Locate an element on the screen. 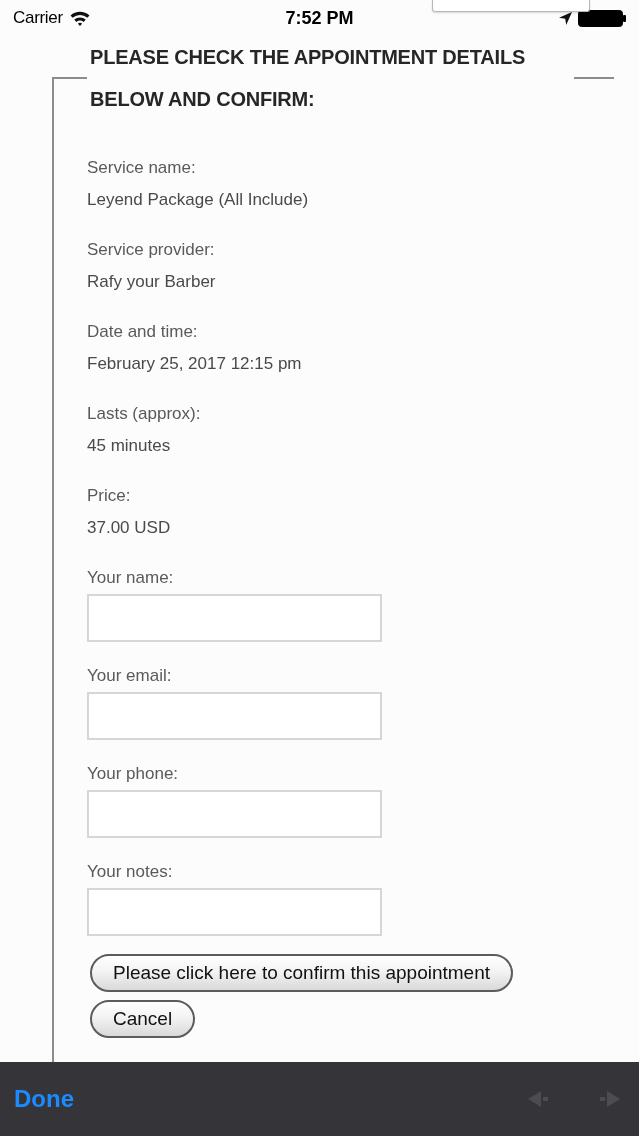 The height and width of the screenshot is (1136, 639). detail-value: Rafy your Barber is located at coordinates (152, 282).